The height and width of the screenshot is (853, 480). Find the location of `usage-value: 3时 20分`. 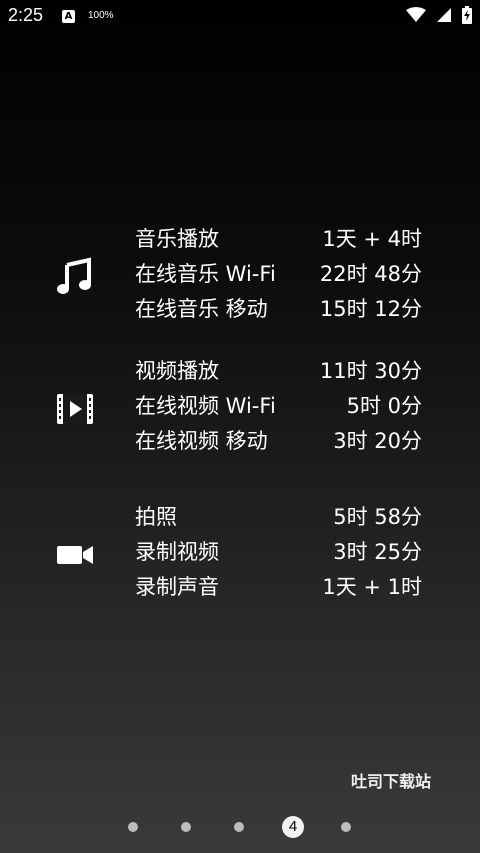

usage-value: 3时 20分 is located at coordinates (377, 441).